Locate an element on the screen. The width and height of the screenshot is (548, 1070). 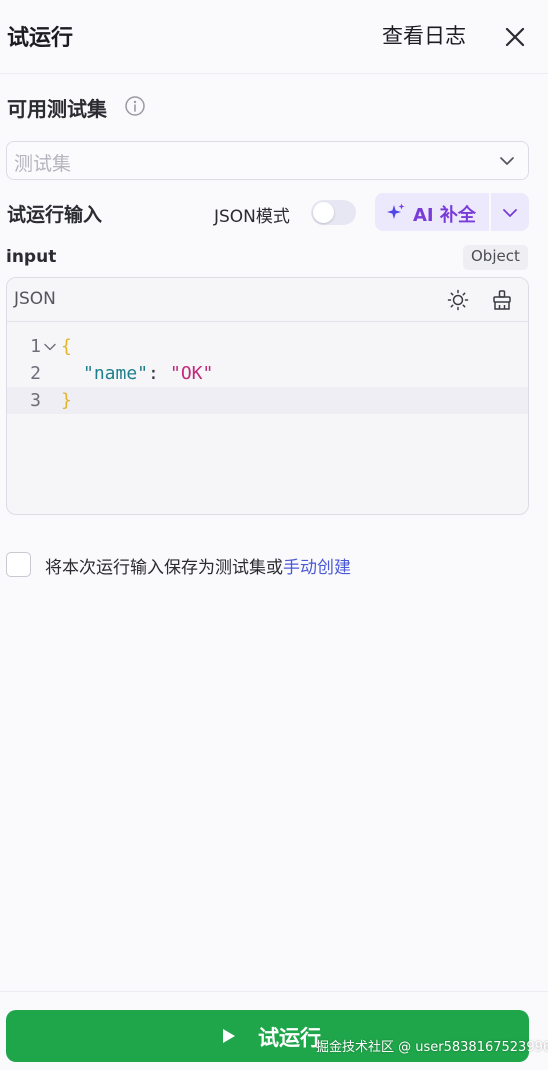
test-set-select: 测试集 is located at coordinates (267, 160).